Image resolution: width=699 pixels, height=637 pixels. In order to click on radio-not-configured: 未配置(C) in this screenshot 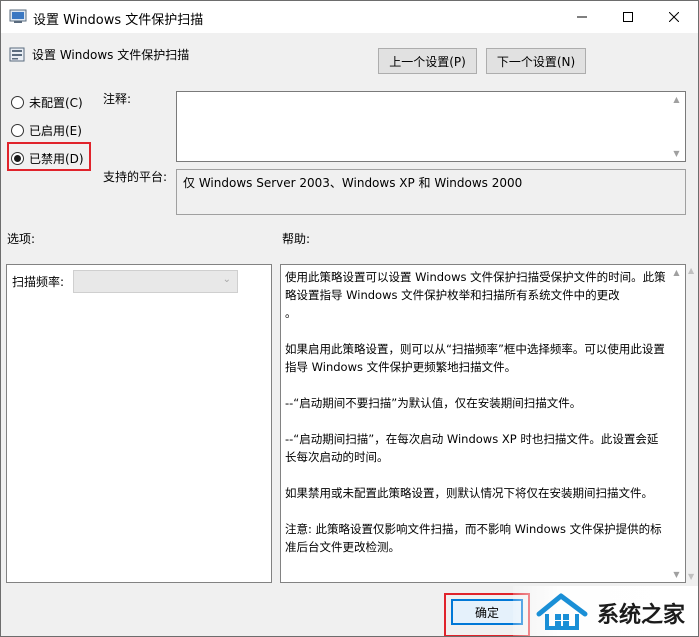, I will do `click(47, 102)`.